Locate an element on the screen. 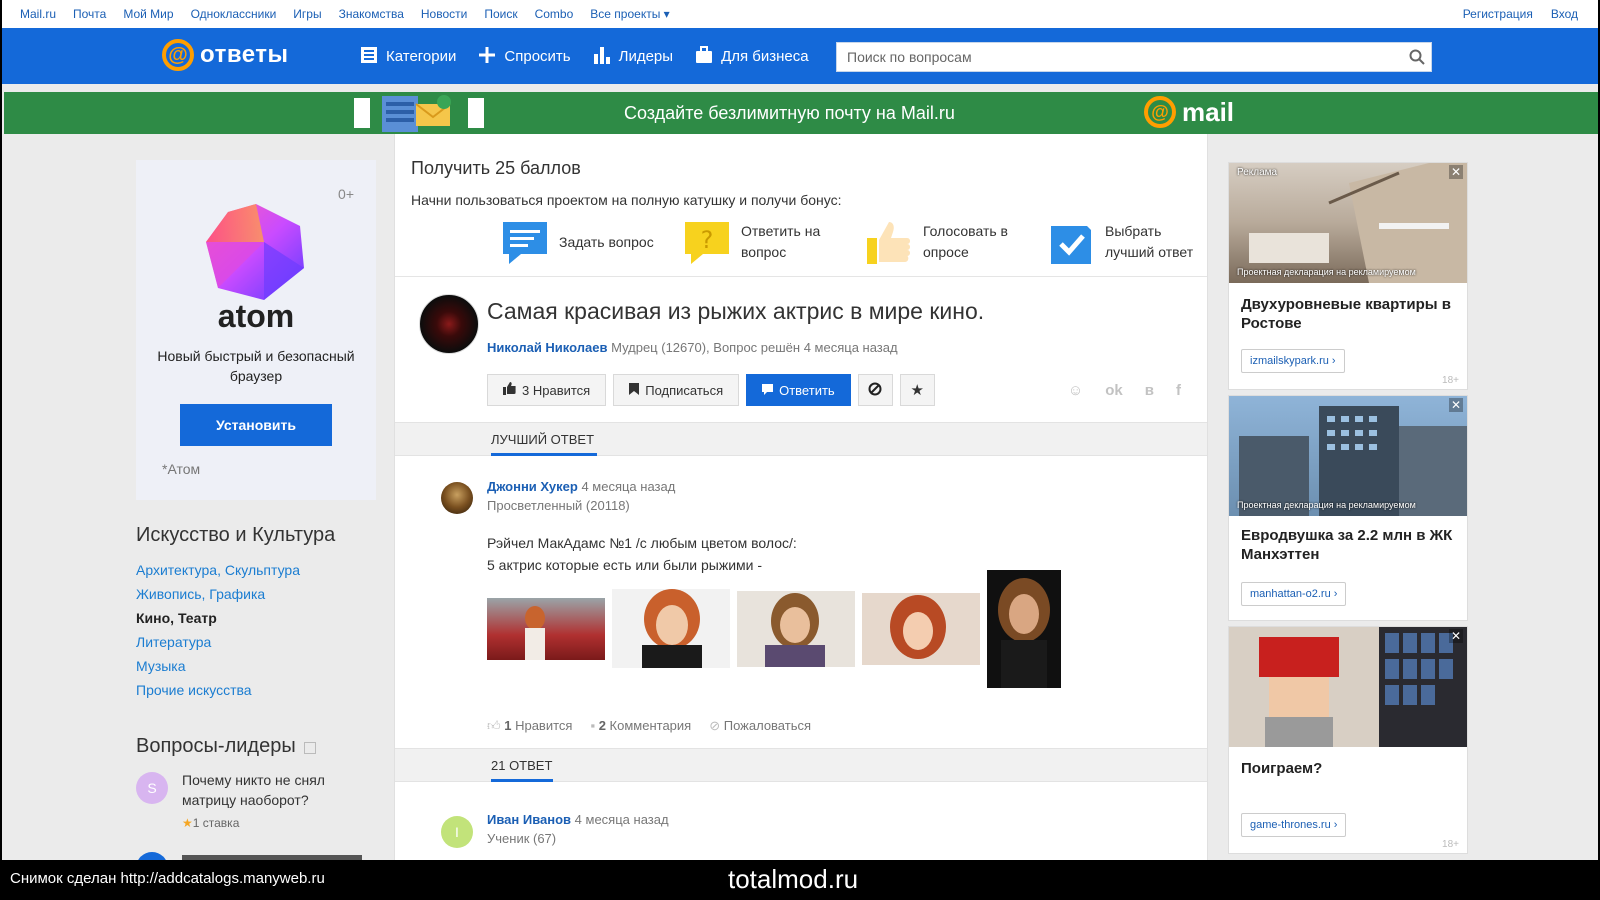  answer-photos is located at coordinates (787, 635).